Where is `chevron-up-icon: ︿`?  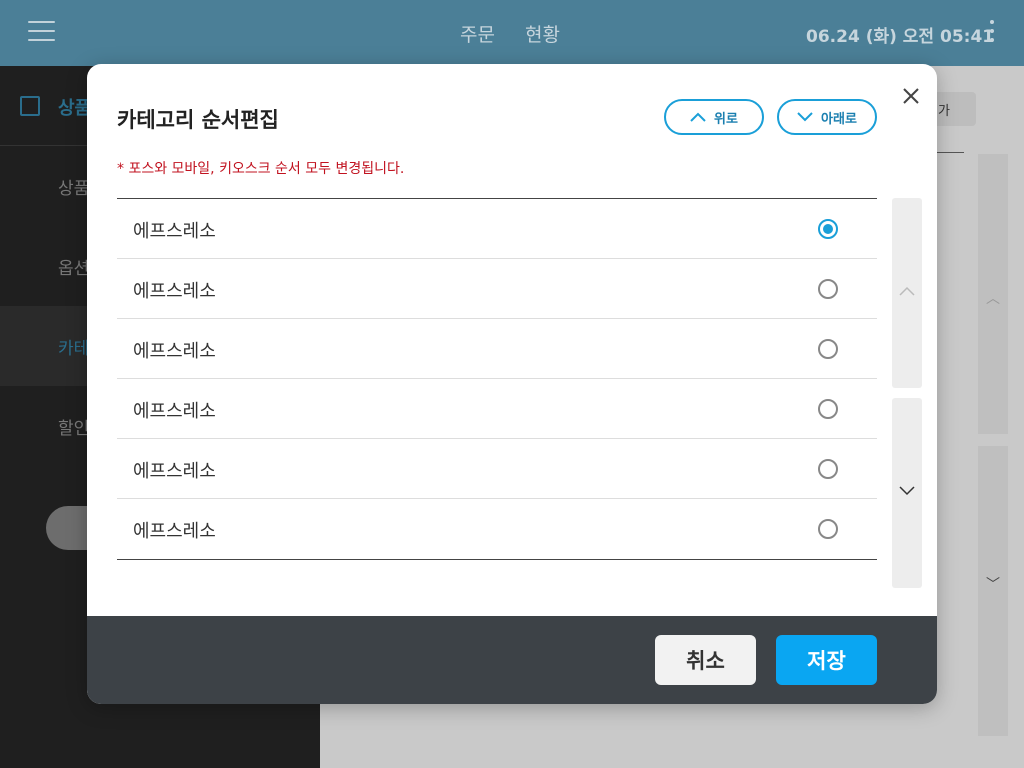 chevron-up-icon: ︿ is located at coordinates (993, 299).